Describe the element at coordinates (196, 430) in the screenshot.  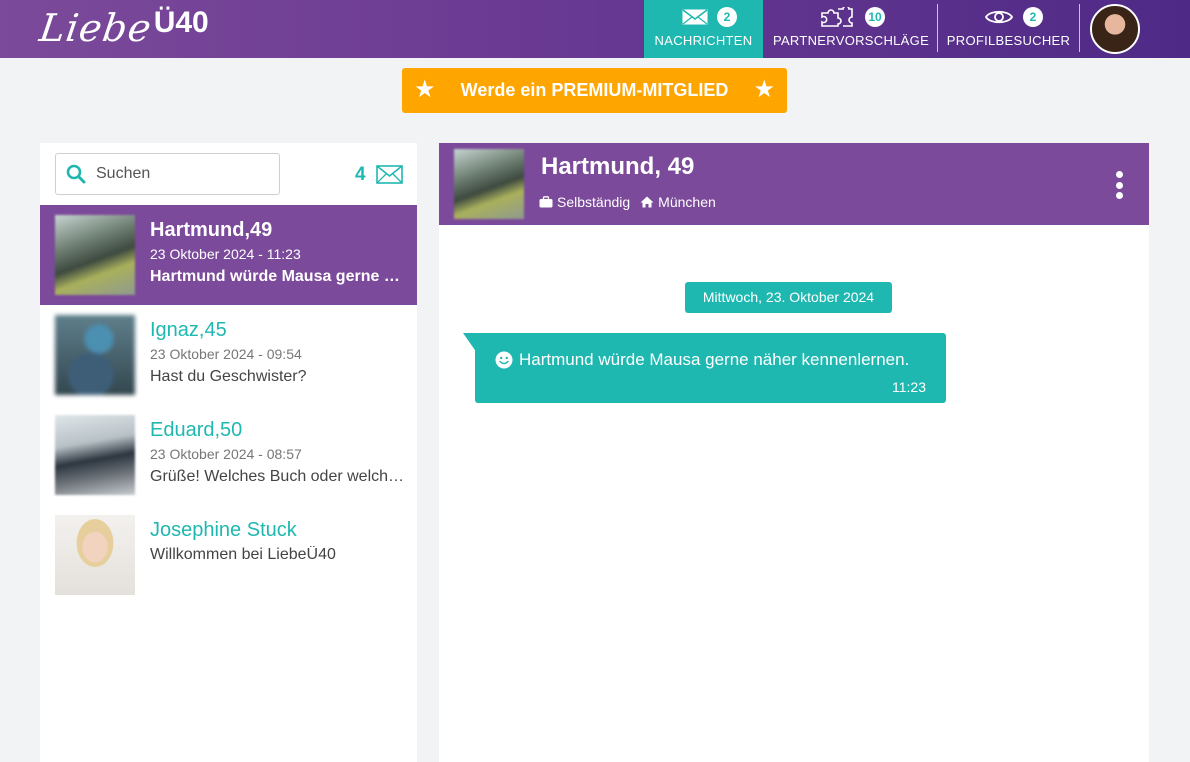
I see `conversation-name: Eduard,50` at that location.